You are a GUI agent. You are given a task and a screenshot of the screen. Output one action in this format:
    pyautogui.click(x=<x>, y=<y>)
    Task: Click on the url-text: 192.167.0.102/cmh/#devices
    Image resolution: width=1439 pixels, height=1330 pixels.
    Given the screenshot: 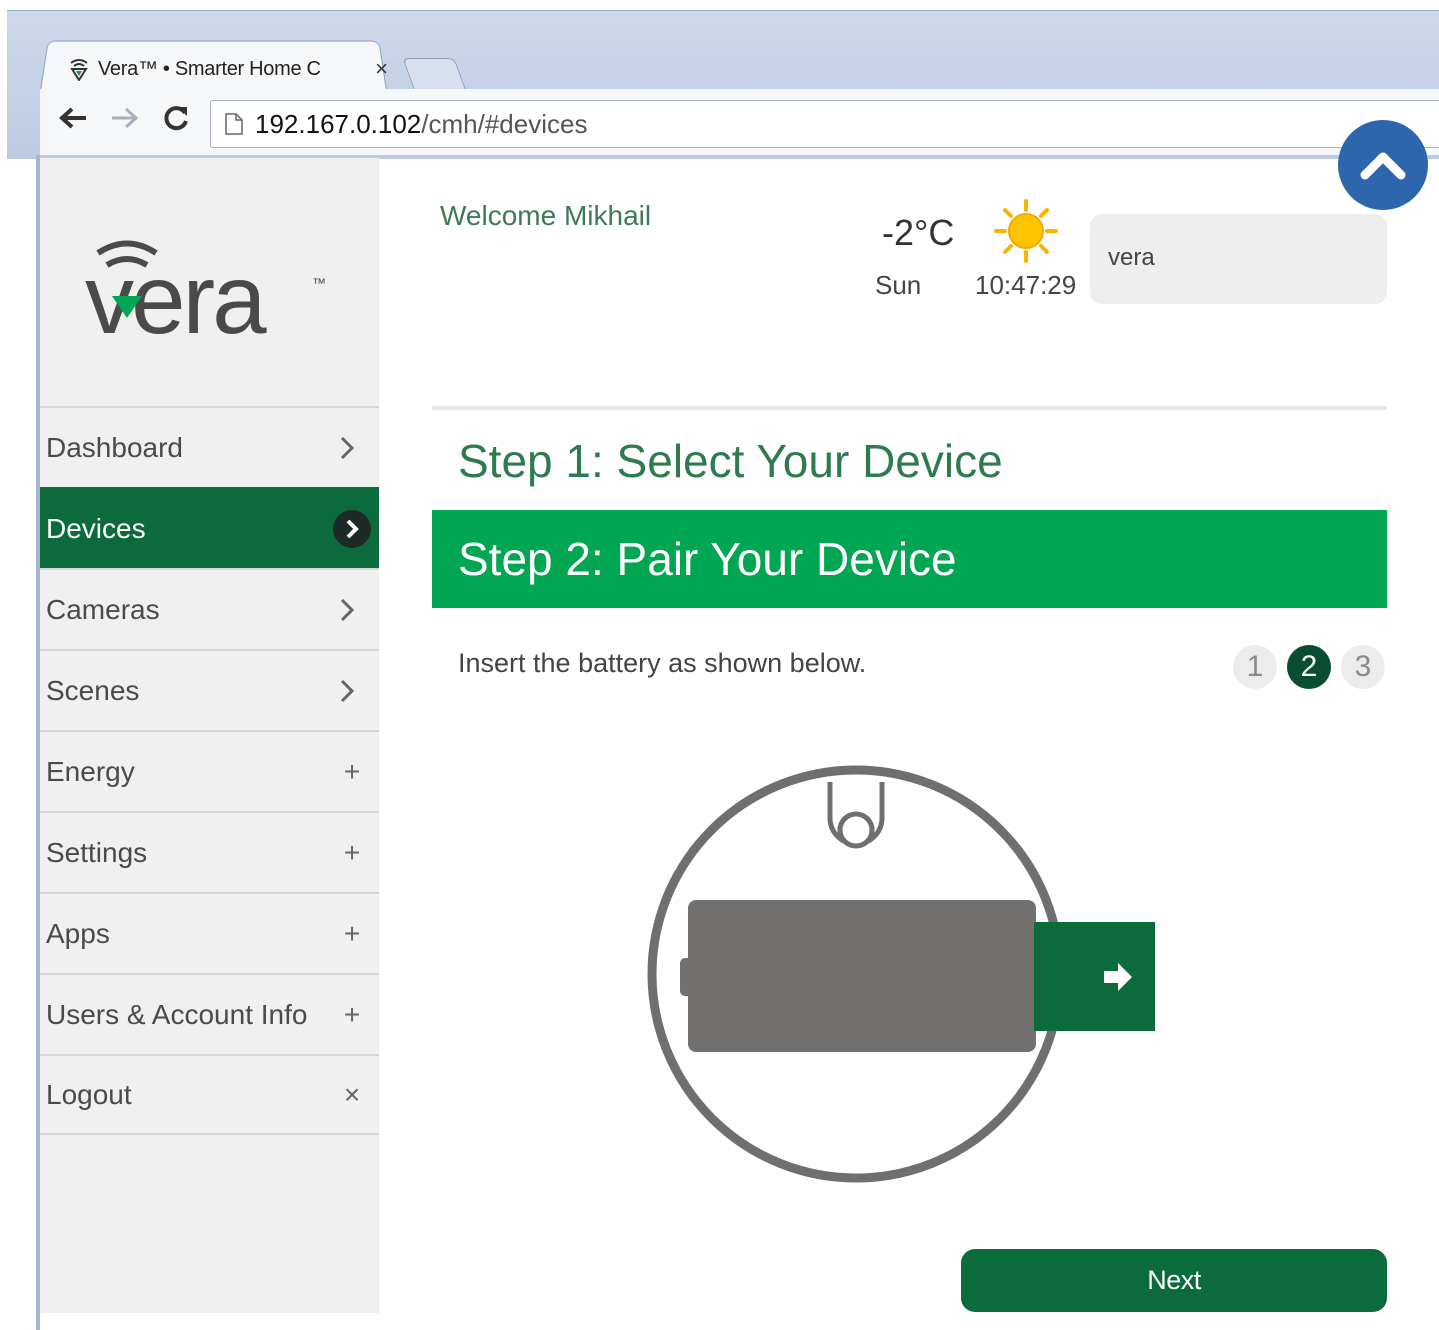 What is the action you would take?
    pyautogui.click(x=421, y=124)
    